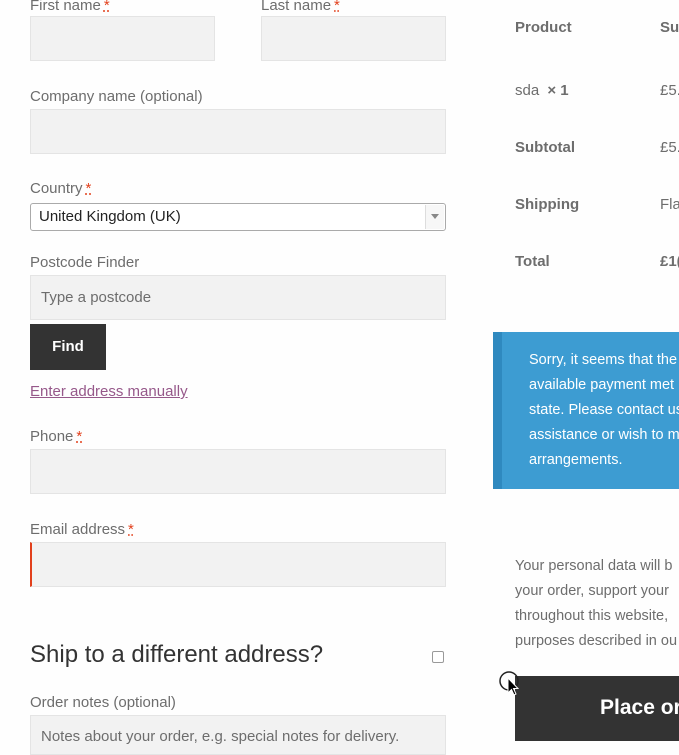 Image resolution: width=679 pixels, height=755 pixels. I want to click on product-name-text: sda, so click(527, 90).